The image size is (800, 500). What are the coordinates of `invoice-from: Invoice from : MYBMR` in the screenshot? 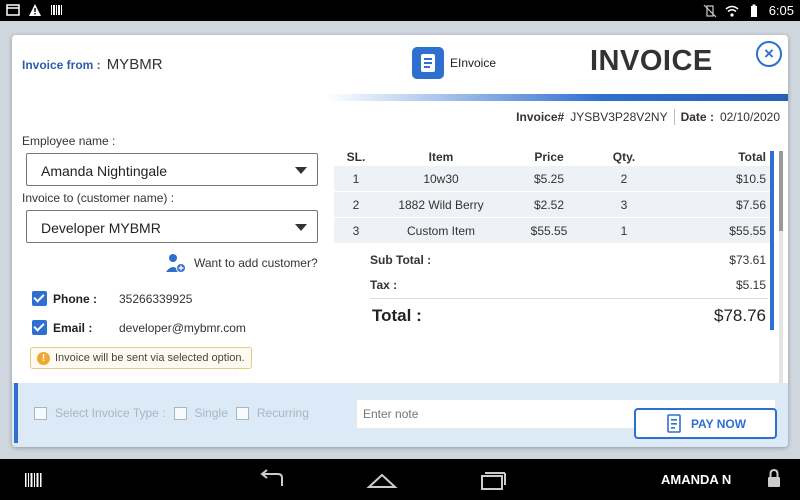 It's located at (92, 64).